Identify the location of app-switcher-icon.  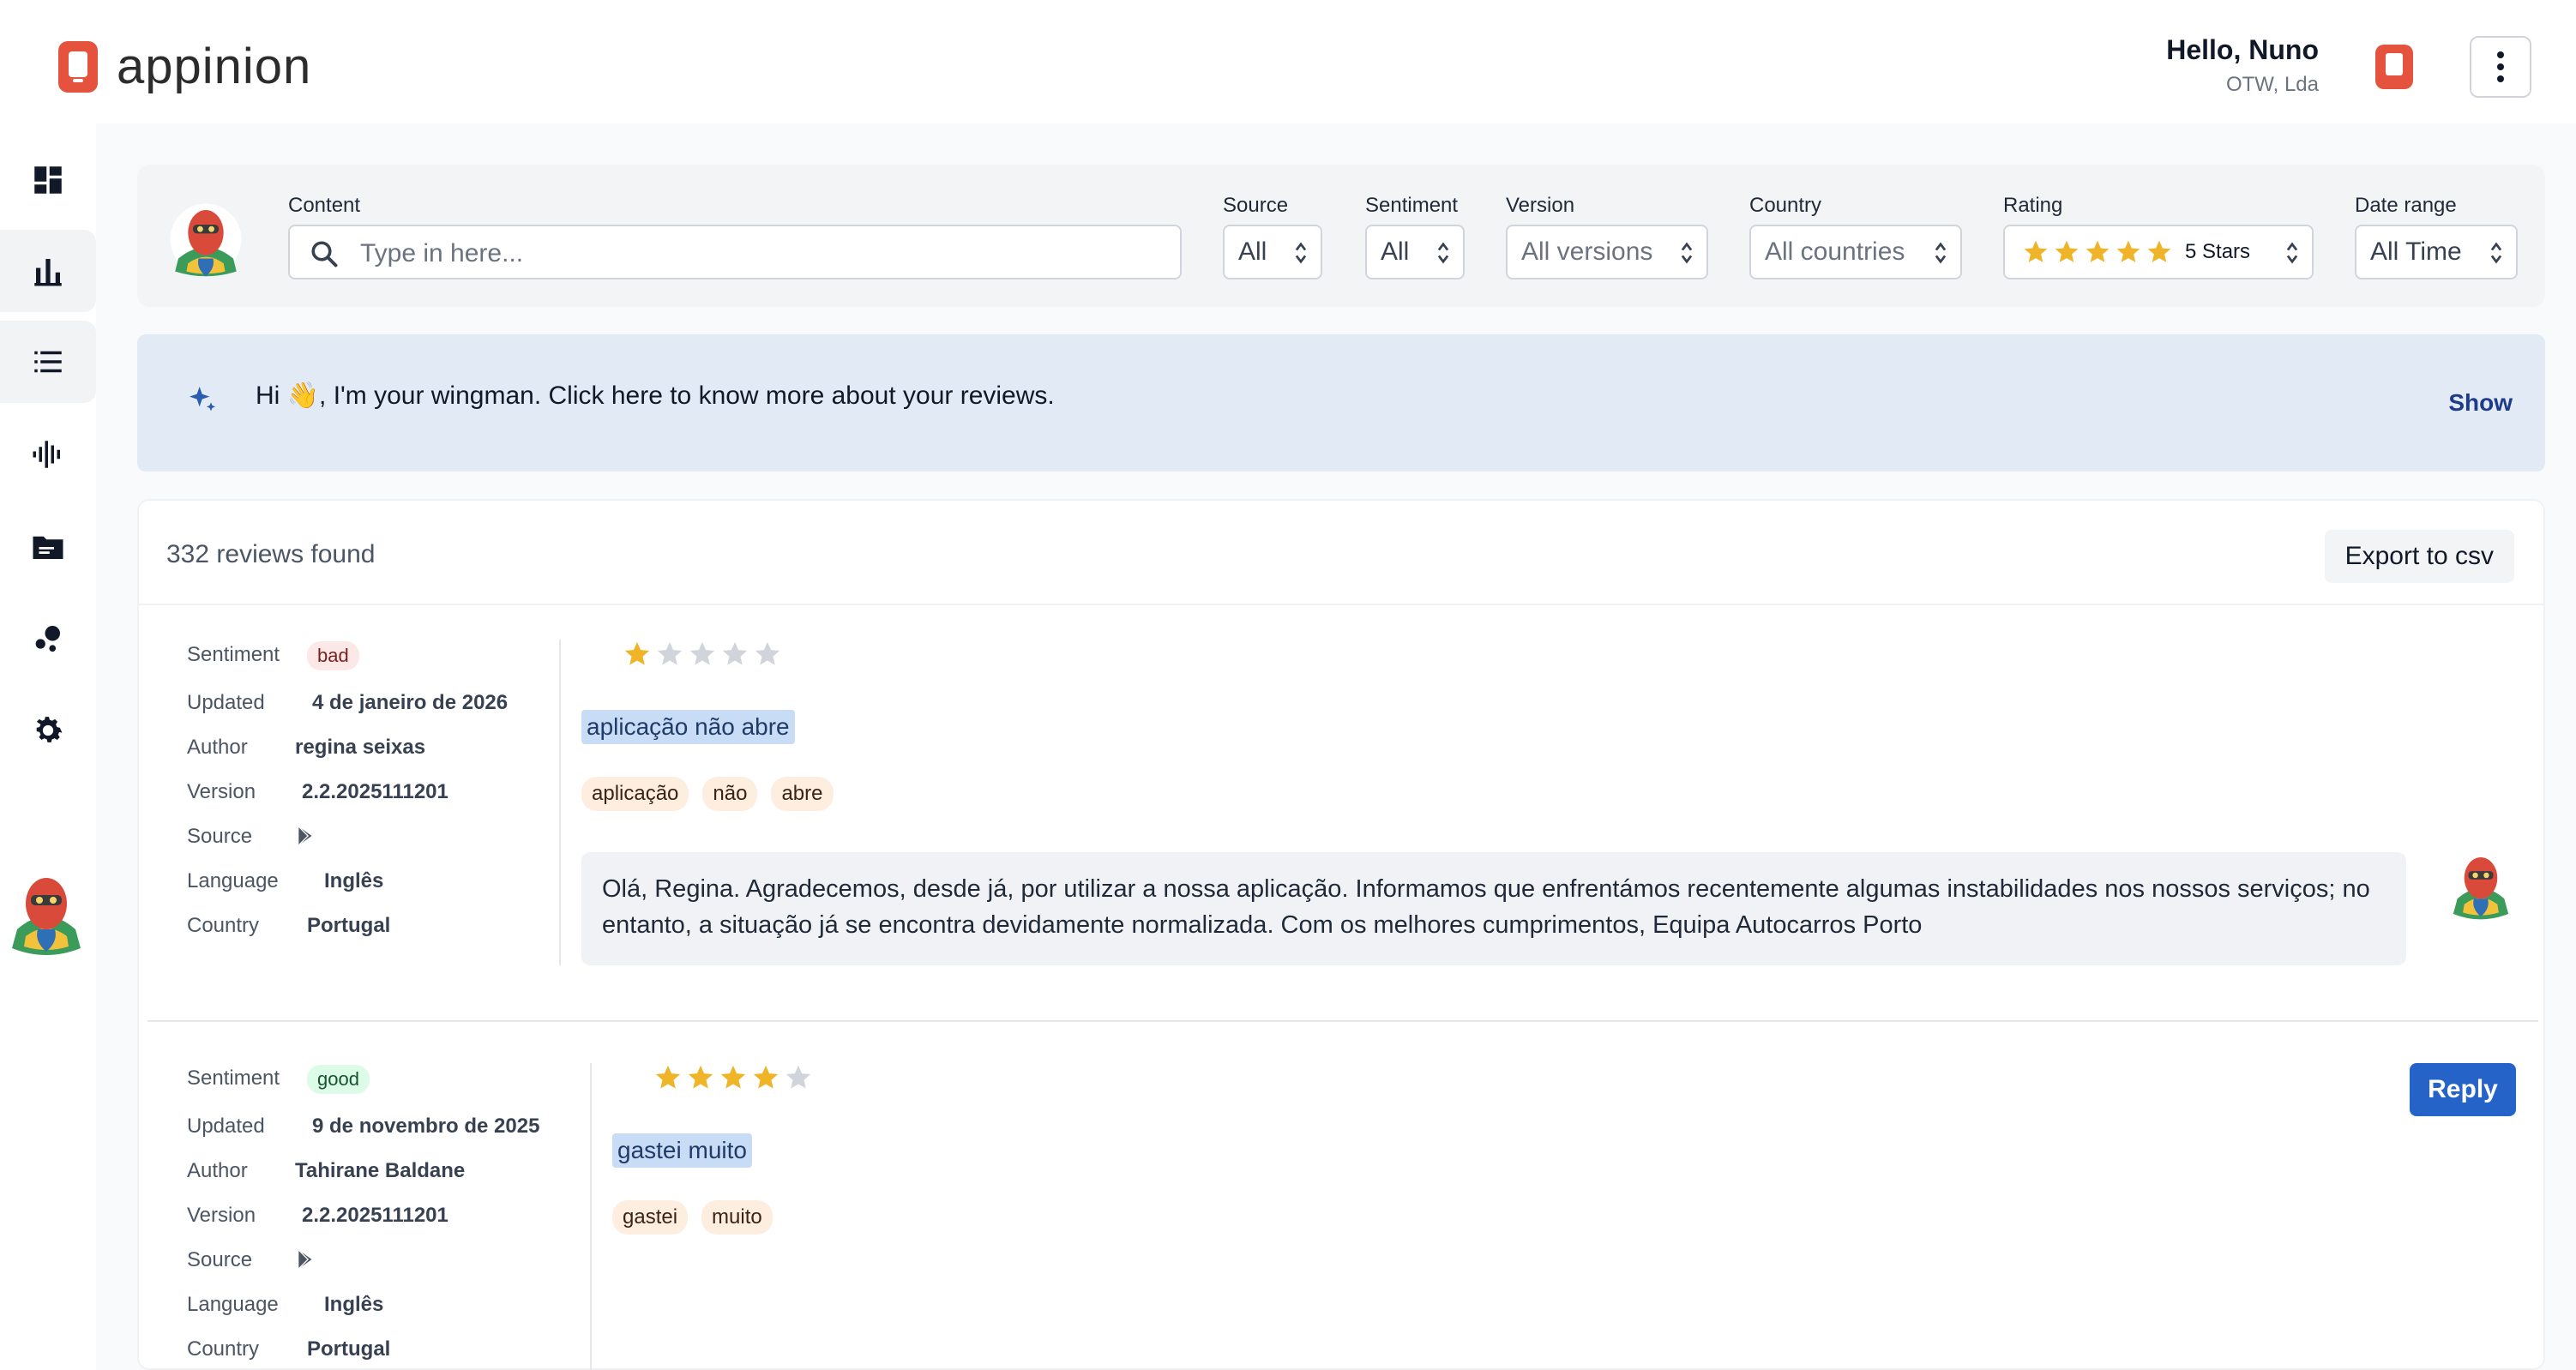
(2394, 67).